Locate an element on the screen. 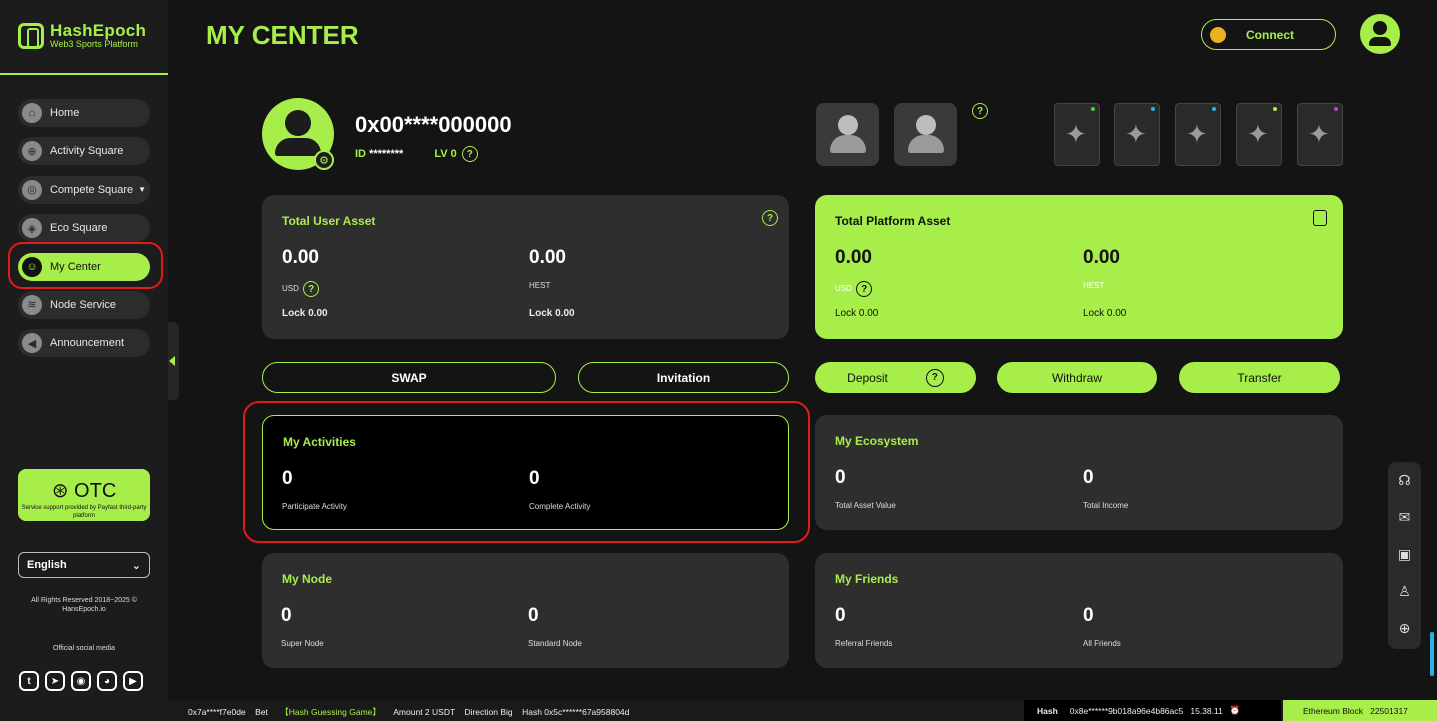 The image size is (1437, 721). users-icon: ♙ is located at coordinates (1404, 591).